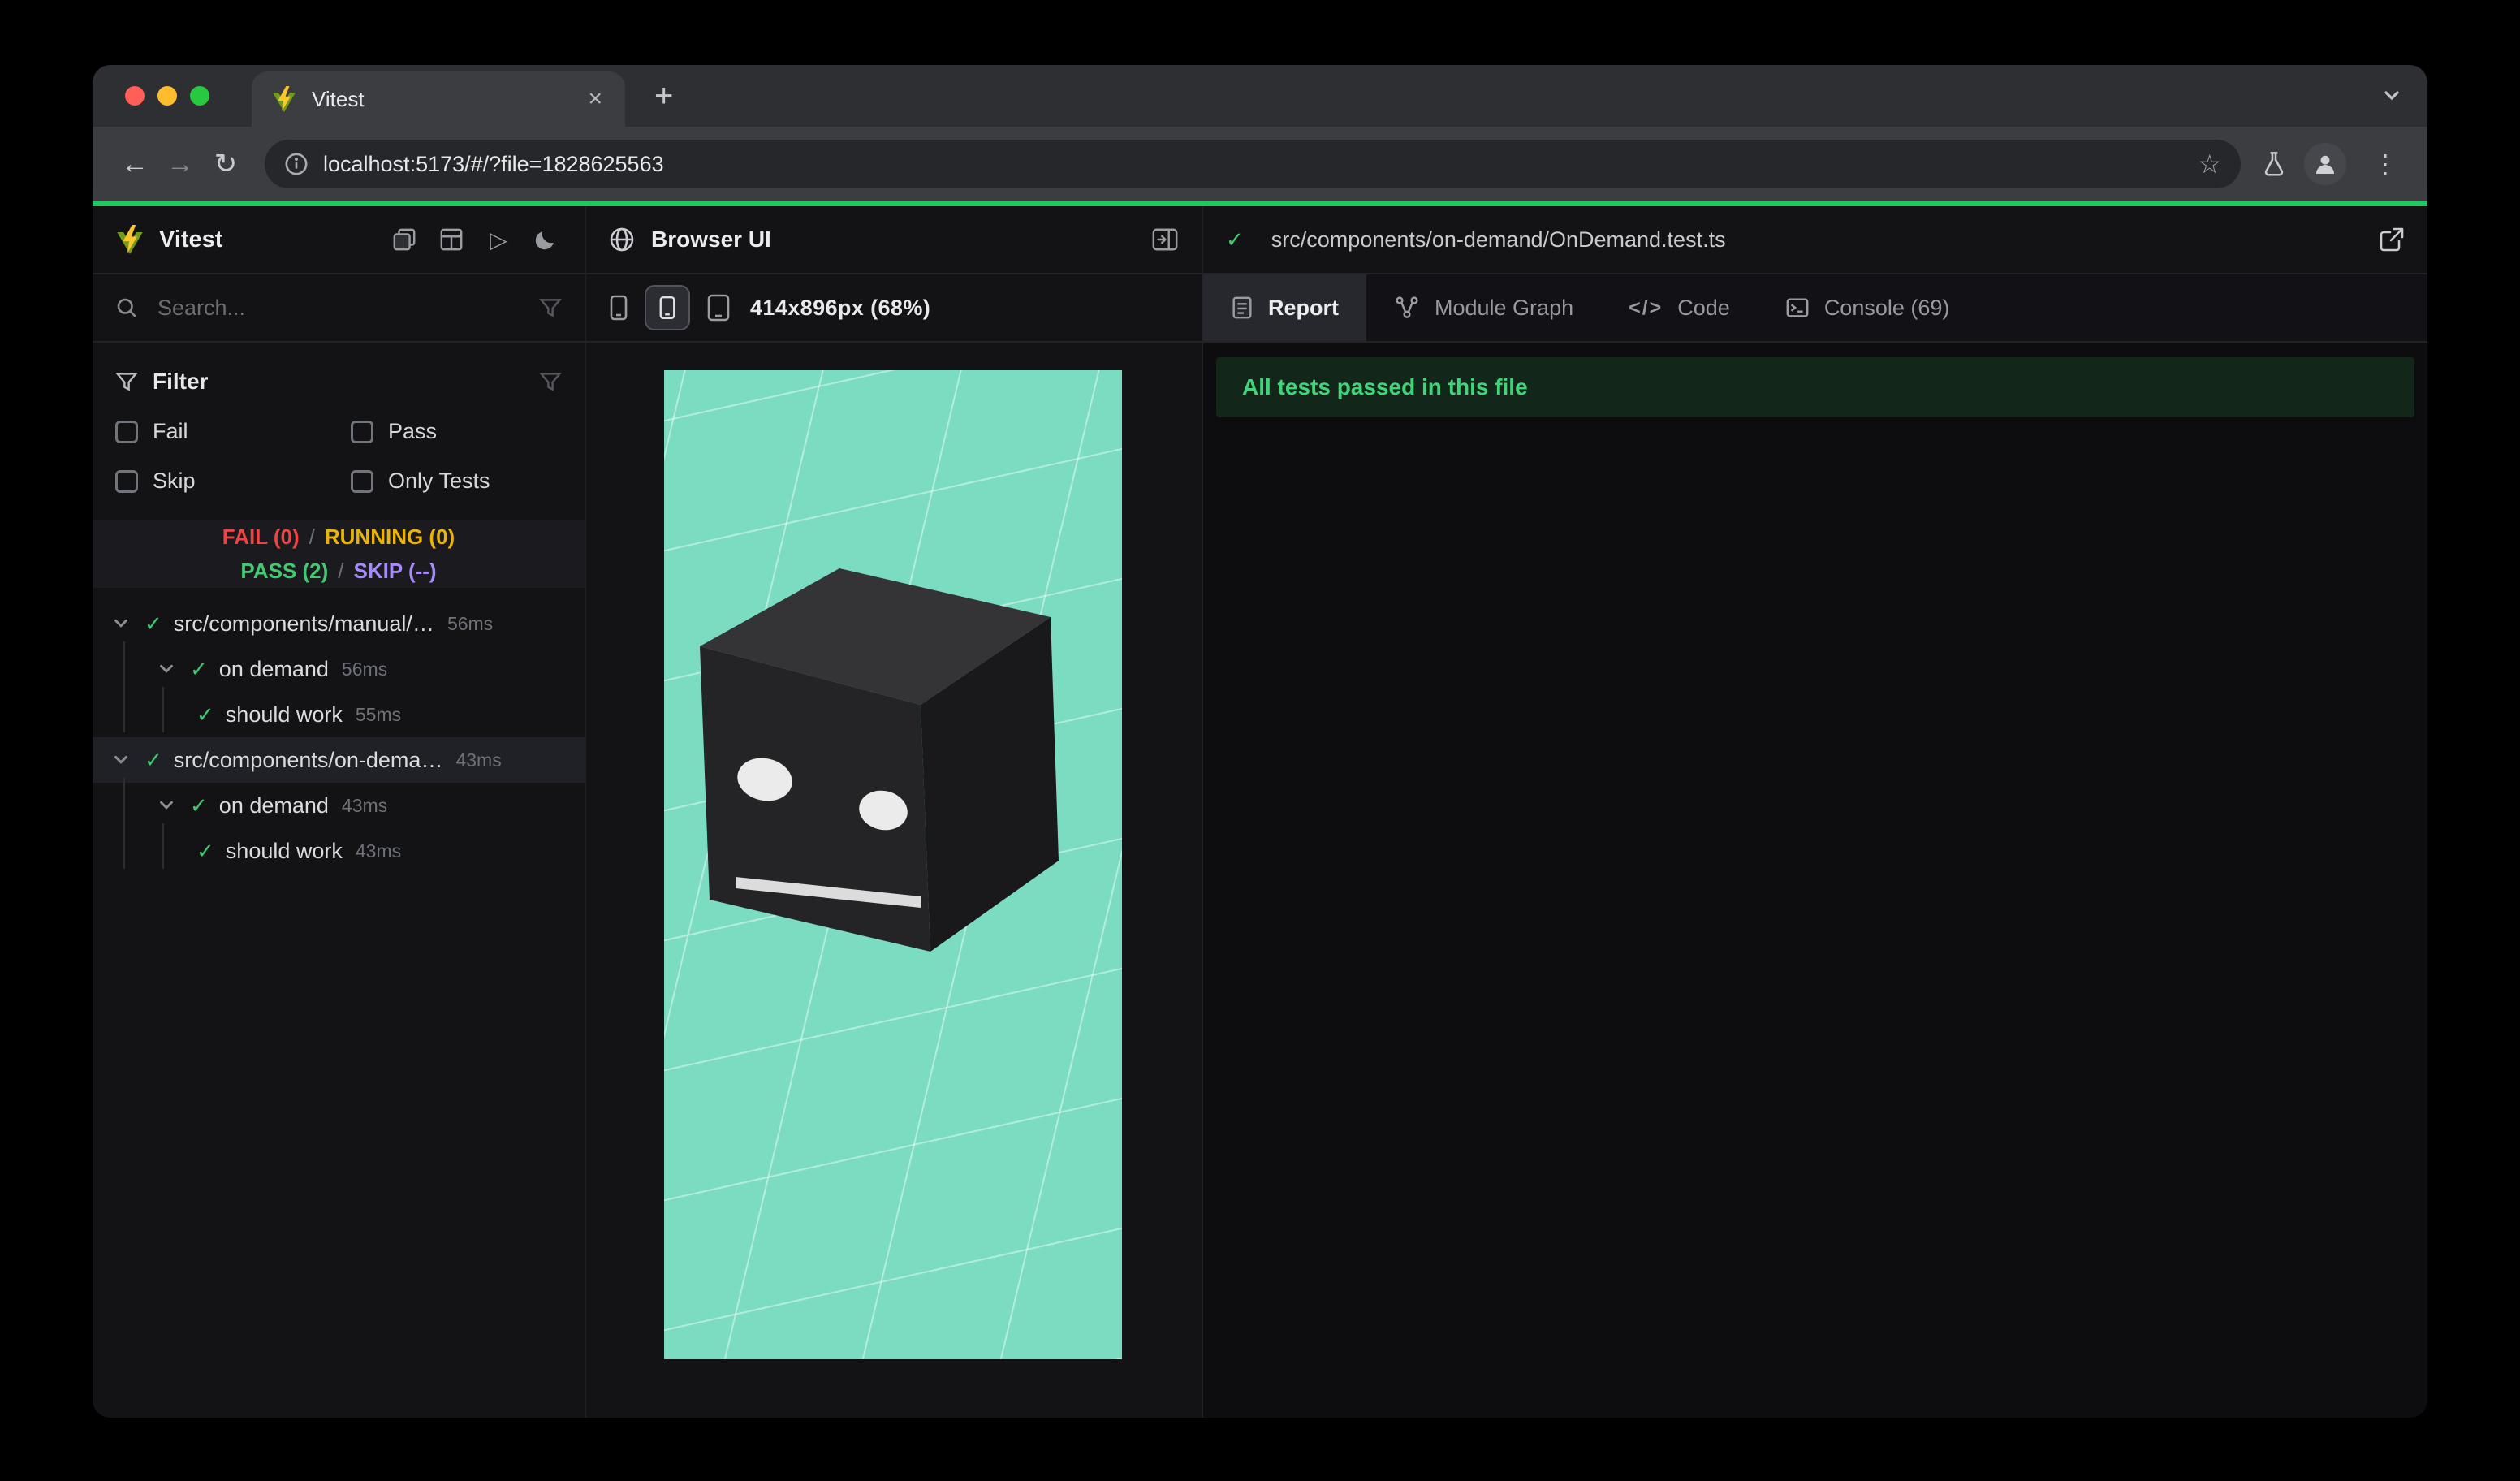  I want to click on tree-suite-row: ✓ on demand 43ms, so click(339, 805).